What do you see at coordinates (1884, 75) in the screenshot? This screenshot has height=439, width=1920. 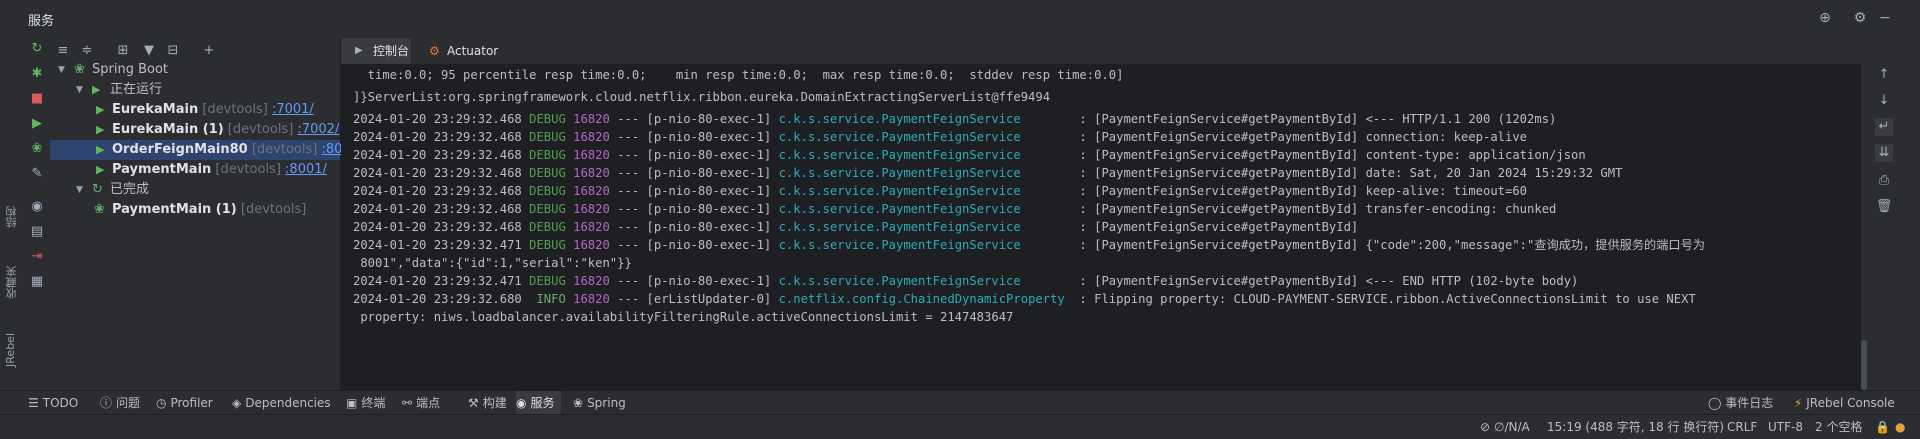 I see `arrow-up-icon: ↑` at bounding box center [1884, 75].